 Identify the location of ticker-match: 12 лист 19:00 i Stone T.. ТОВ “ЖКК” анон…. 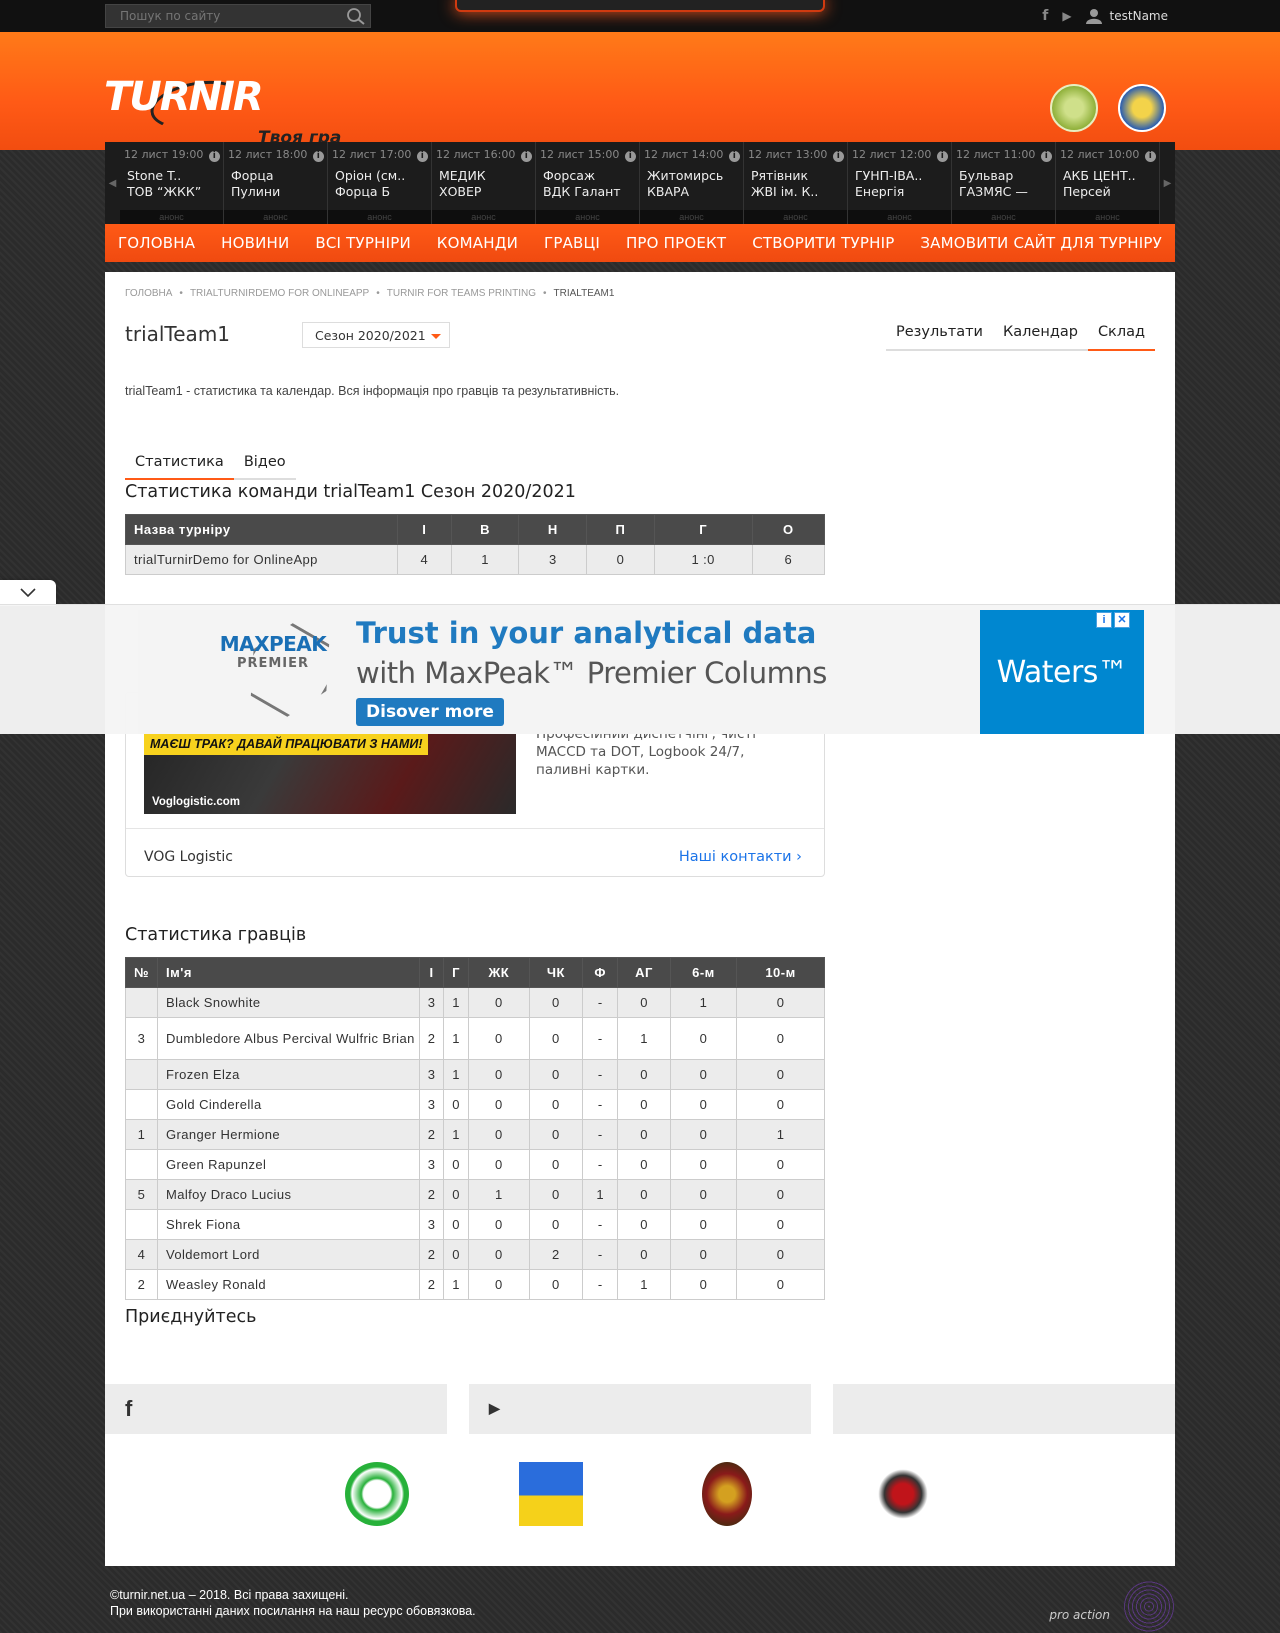
(172, 183).